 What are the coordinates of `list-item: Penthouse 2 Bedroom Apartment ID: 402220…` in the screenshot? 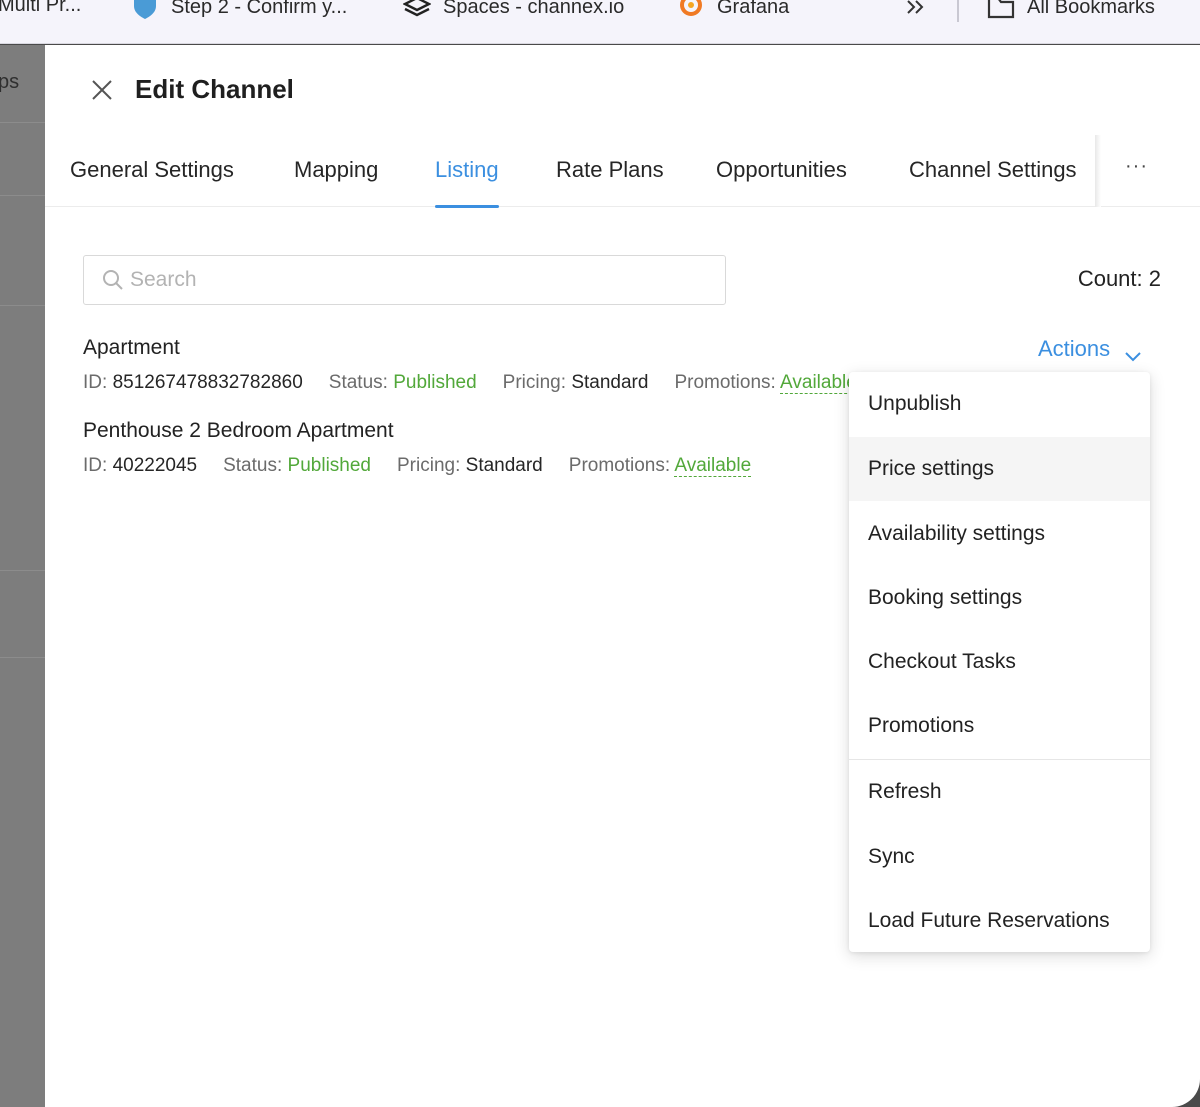 It's located at (430, 448).